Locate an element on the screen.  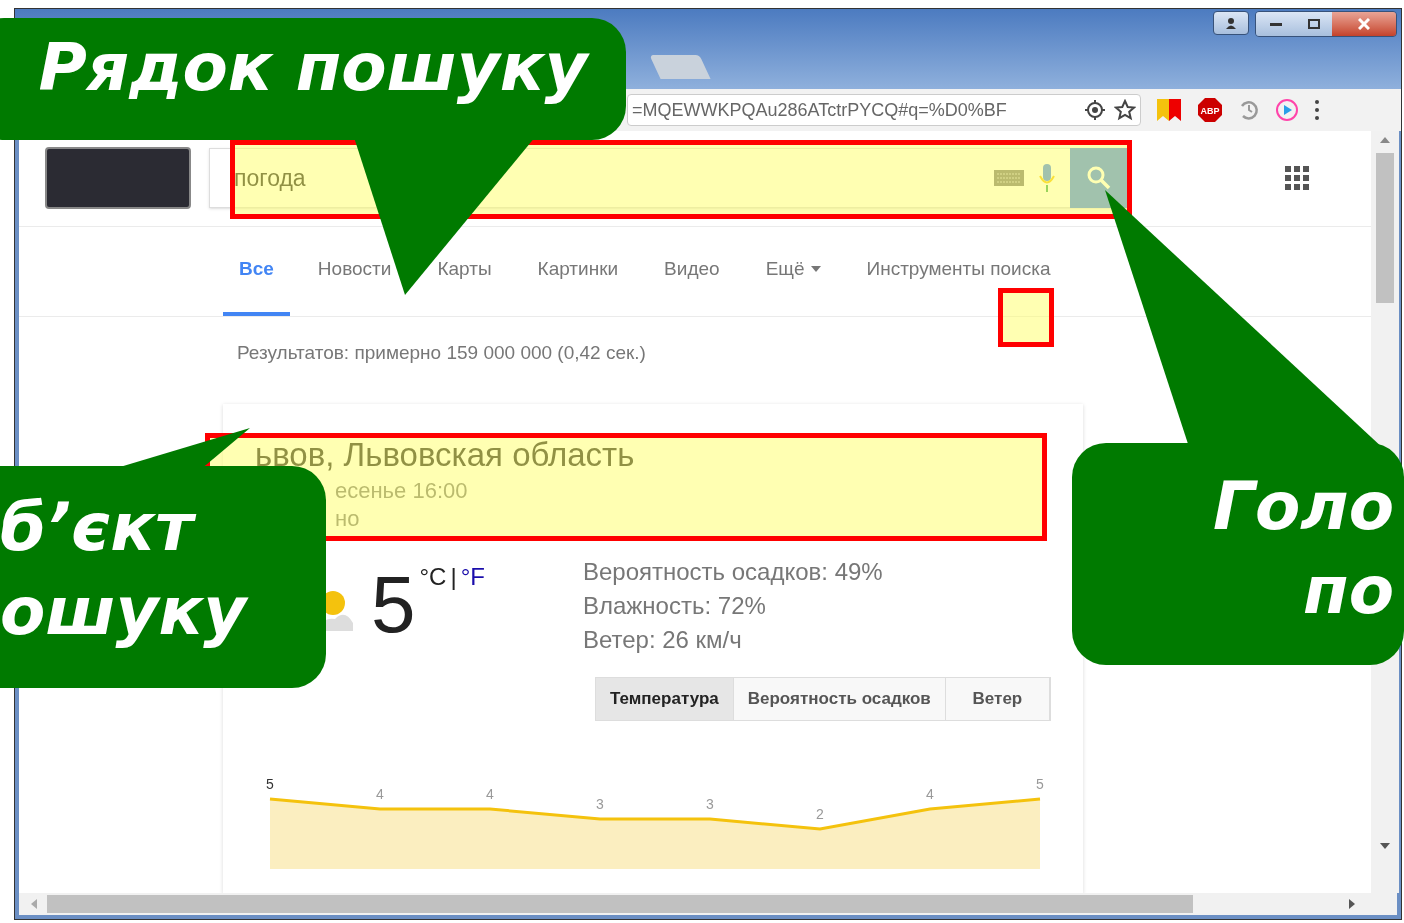
play-icon is located at coordinates (1287, 110).